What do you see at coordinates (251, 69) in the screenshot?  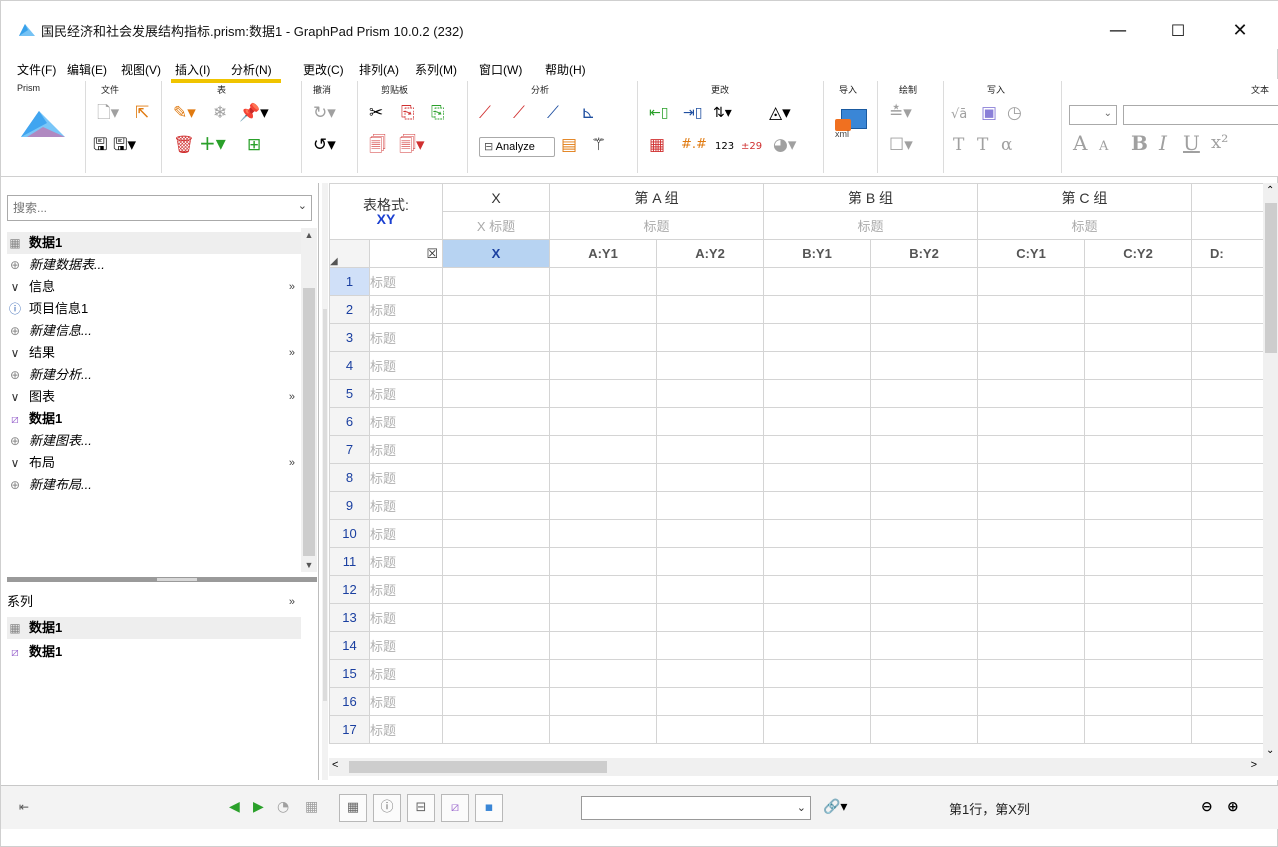 I see `menu-analyze: 分析(N)` at bounding box center [251, 69].